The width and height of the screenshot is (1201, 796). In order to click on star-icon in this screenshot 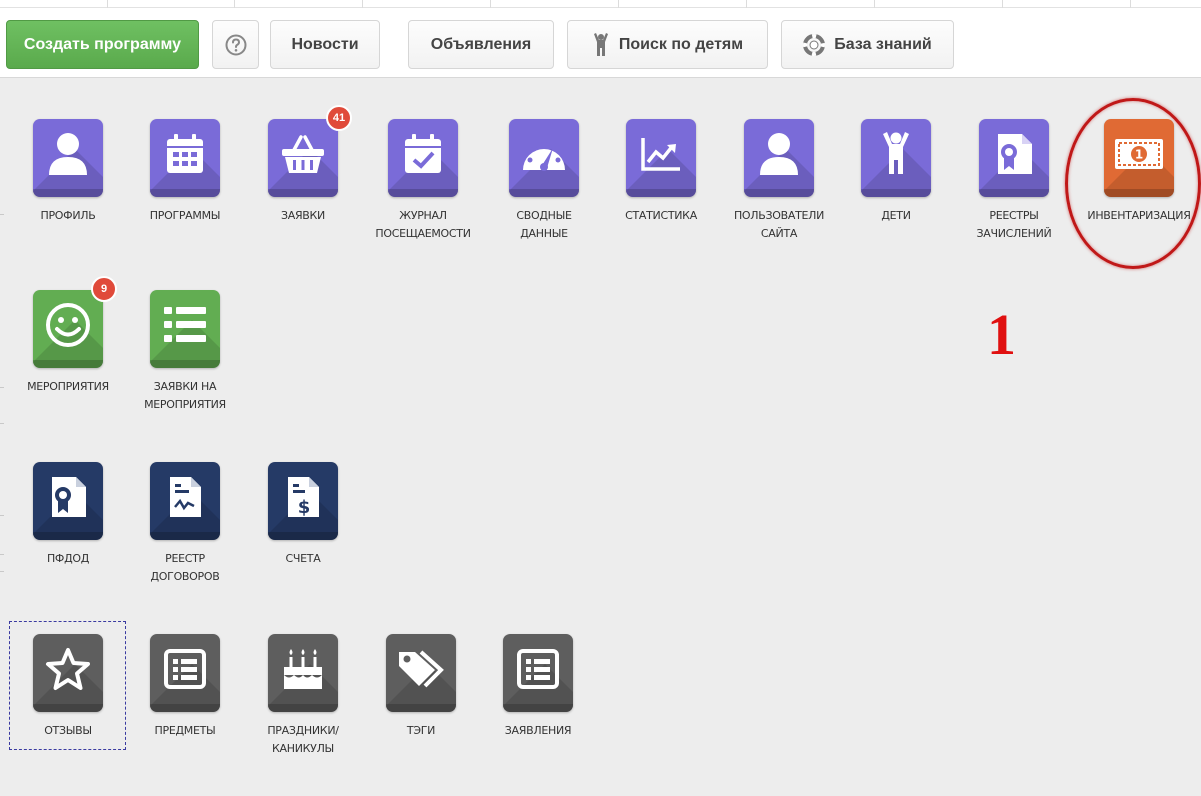, I will do `click(68, 673)`.